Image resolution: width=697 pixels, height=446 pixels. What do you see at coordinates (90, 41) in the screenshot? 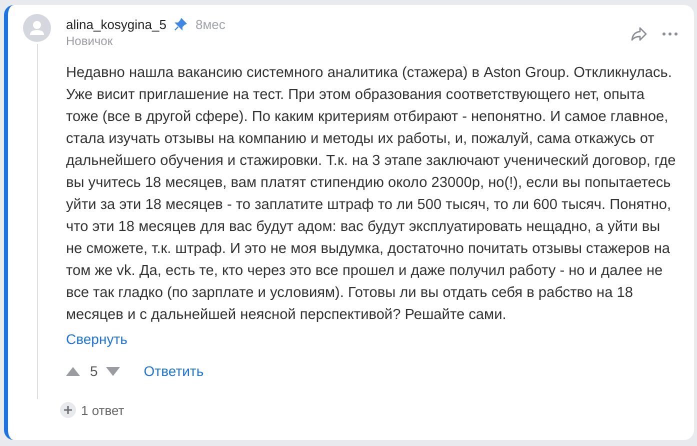
I see `user-rank: Новичок` at bounding box center [90, 41].